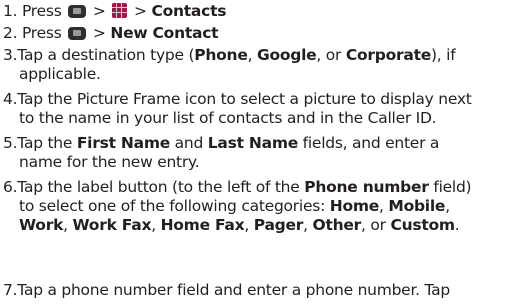  I want to click on menu-key-icon, so click(77, 33).